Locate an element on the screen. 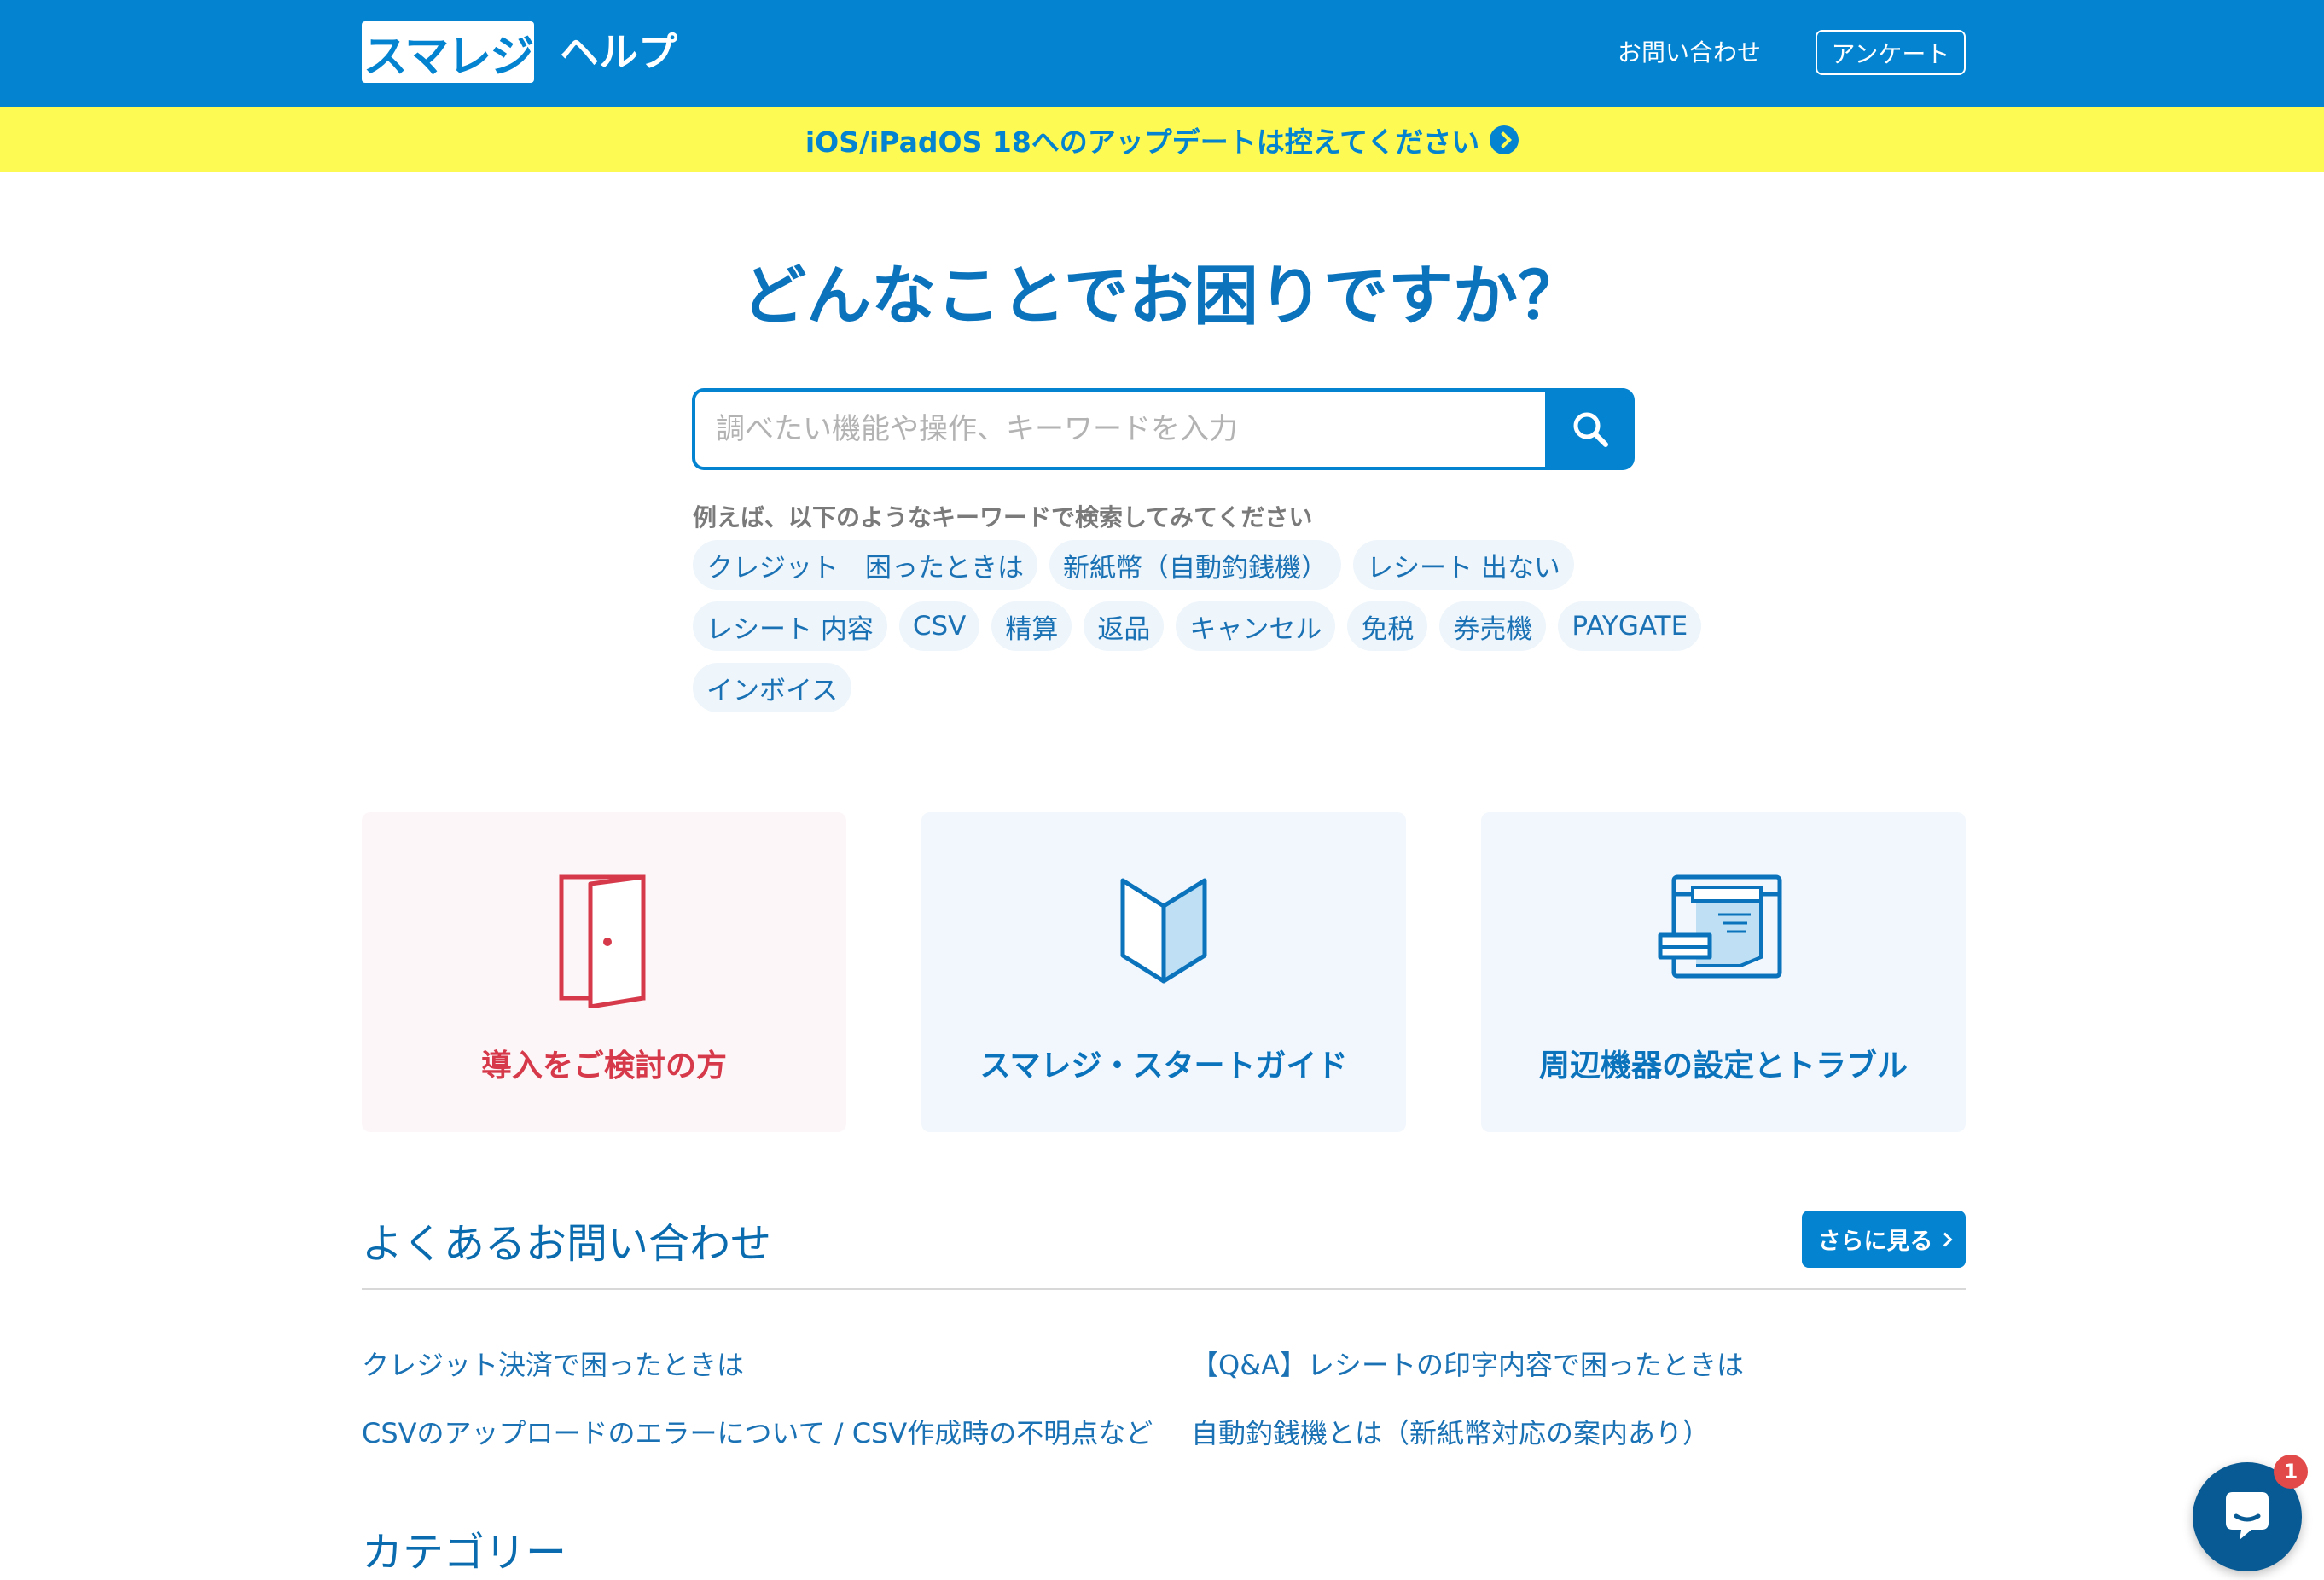  see-more-label: さらに見る is located at coordinates (1875, 1242).